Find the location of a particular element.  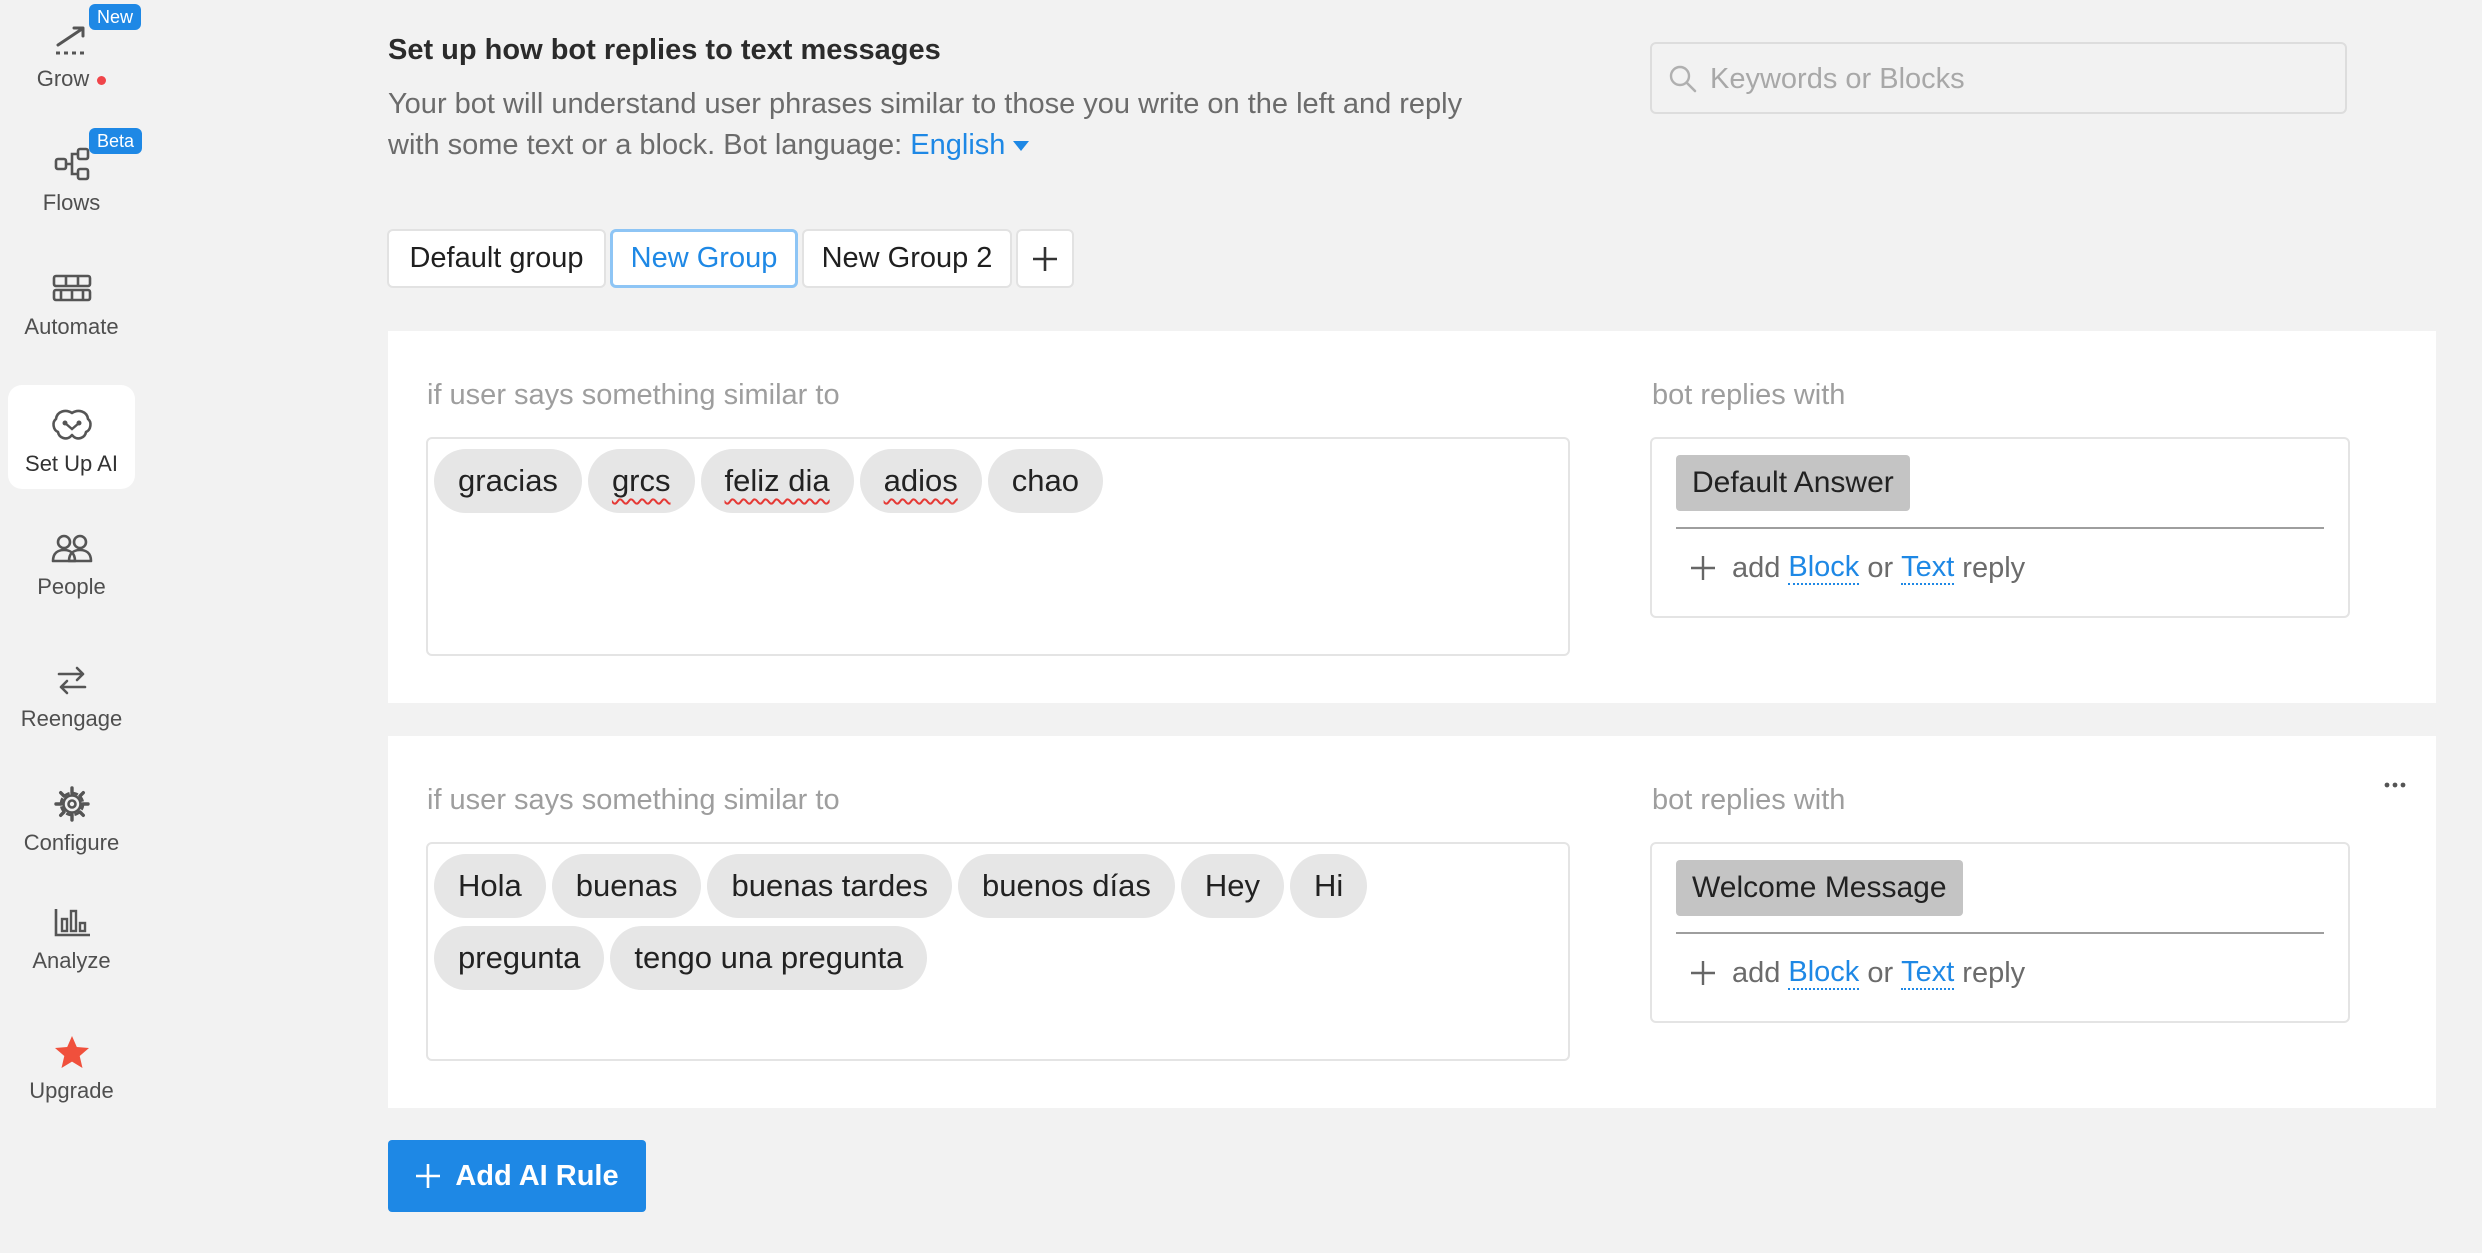

tab-default-group: Default group is located at coordinates (496, 258).